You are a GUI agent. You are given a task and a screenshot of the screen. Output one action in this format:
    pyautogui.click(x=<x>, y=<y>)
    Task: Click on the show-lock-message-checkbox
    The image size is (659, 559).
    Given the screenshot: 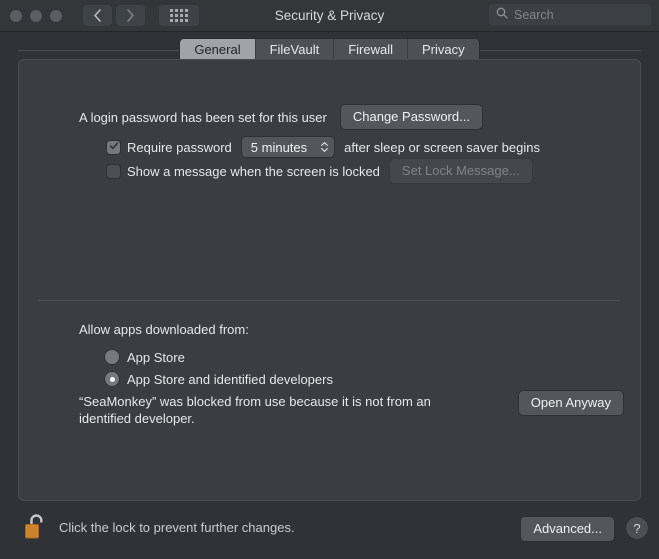 What is the action you would take?
    pyautogui.click(x=113, y=171)
    